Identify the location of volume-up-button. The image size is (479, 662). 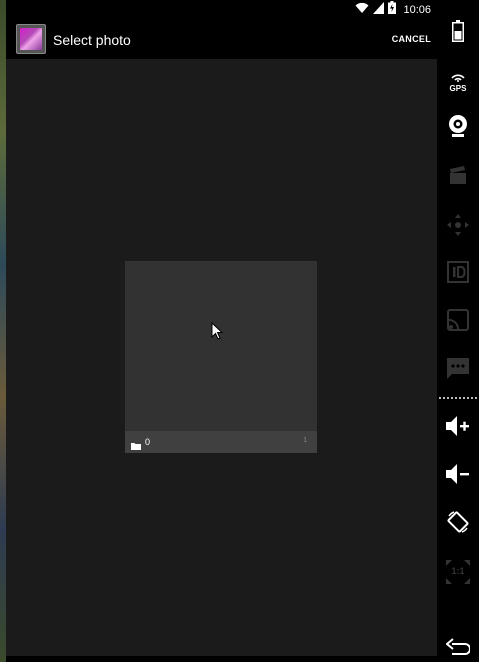
(458, 428).